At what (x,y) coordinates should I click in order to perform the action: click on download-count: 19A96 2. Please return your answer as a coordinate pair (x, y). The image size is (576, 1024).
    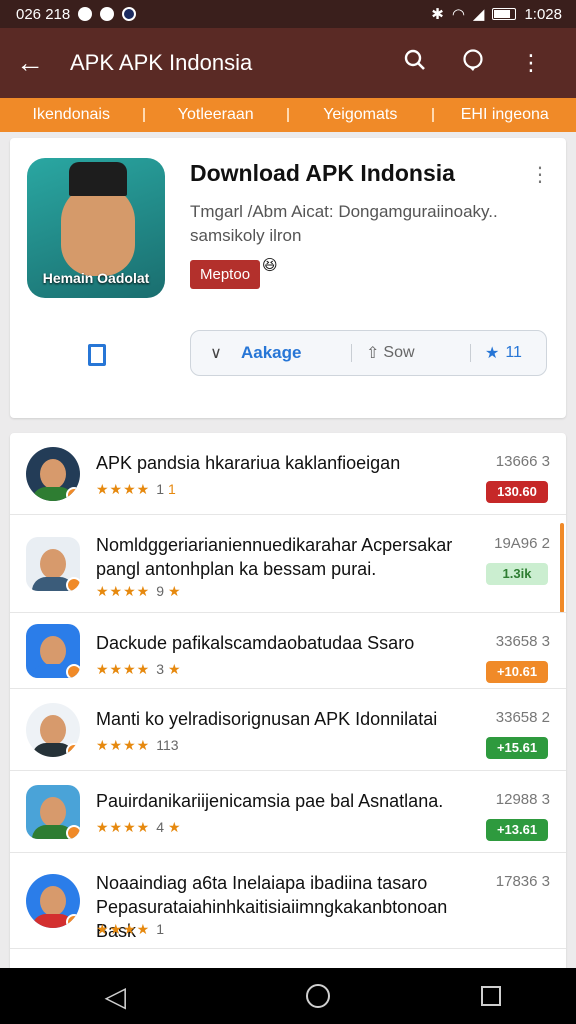
    Looking at the image, I should click on (522, 543).